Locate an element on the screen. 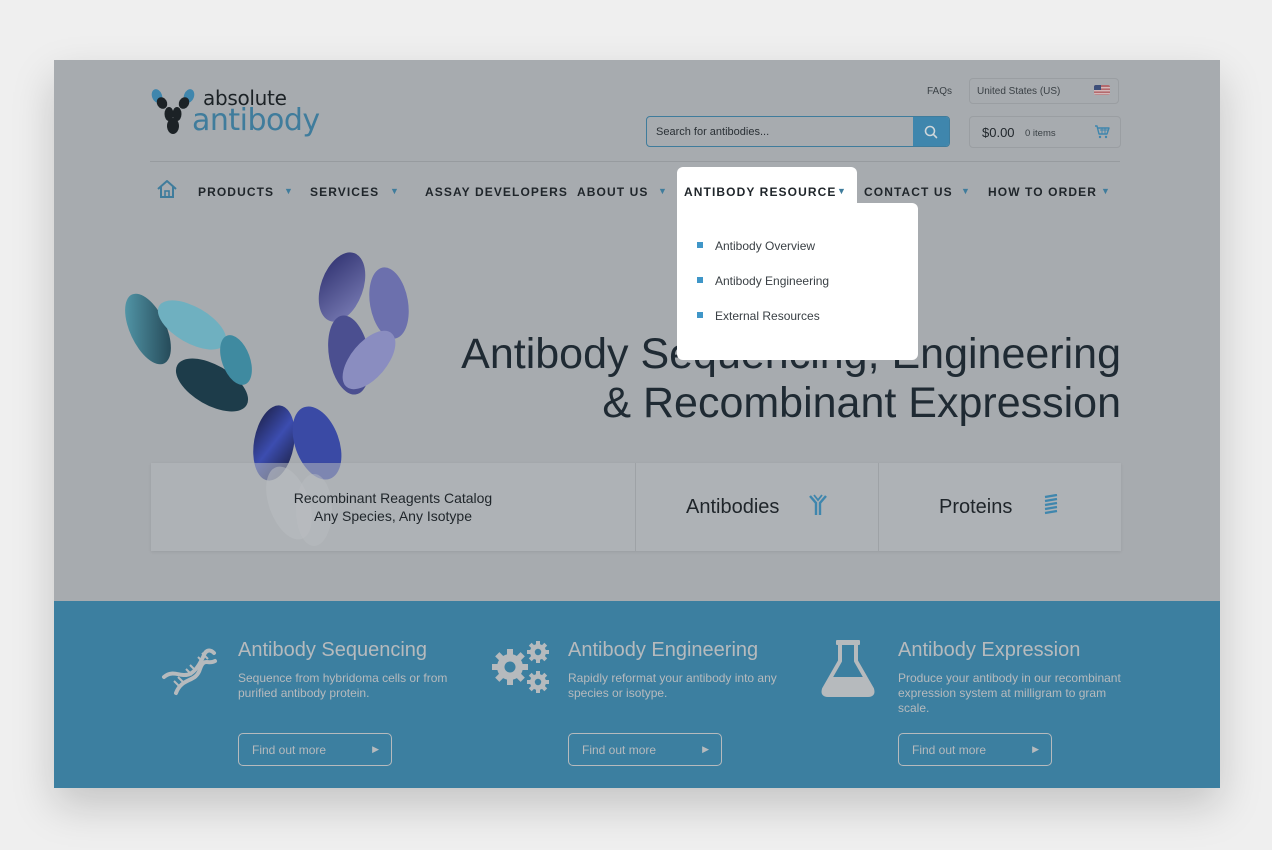 The width and height of the screenshot is (1272, 850). us-flag-icon is located at coordinates (1102, 90).